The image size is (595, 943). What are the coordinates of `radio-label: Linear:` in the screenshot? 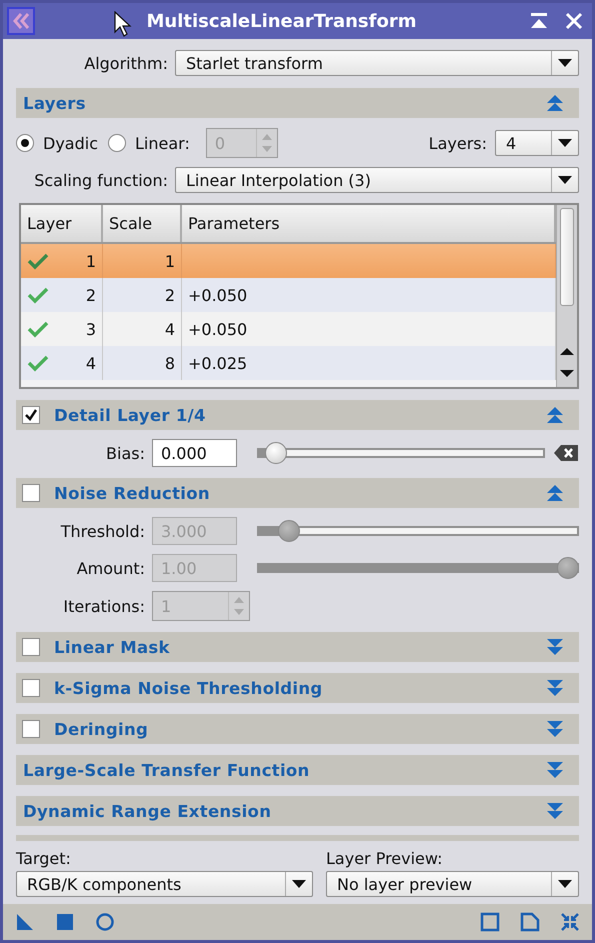 It's located at (162, 143).